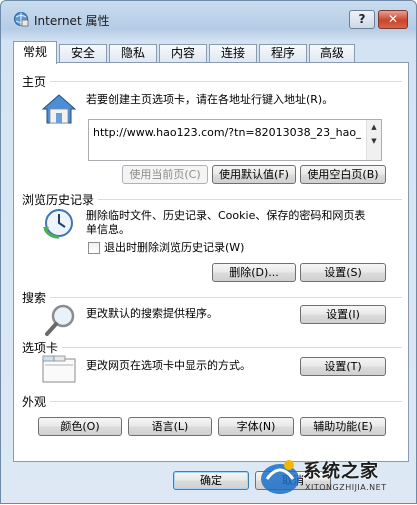  I want to click on tab-programs: 程序, so click(283, 53).